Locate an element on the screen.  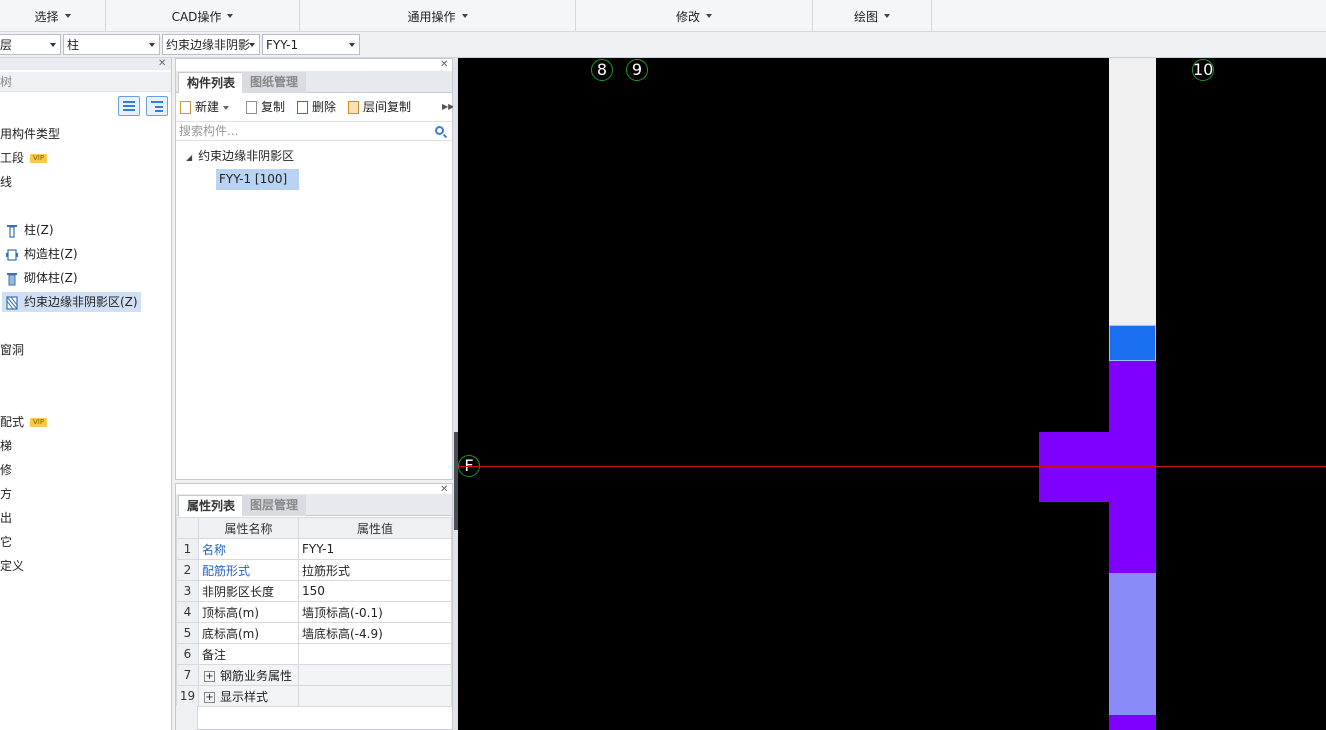
tree-item-axis-line: 线 is located at coordinates (6, 182).